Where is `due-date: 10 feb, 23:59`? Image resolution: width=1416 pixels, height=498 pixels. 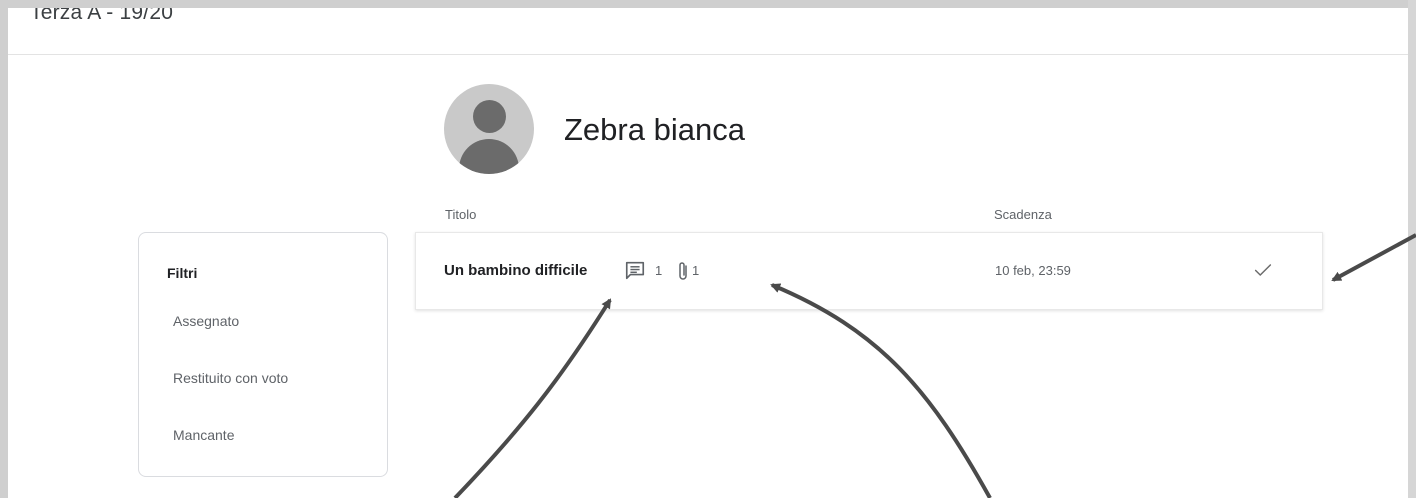 due-date: 10 feb, 23:59 is located at coordinates (1033, 270).